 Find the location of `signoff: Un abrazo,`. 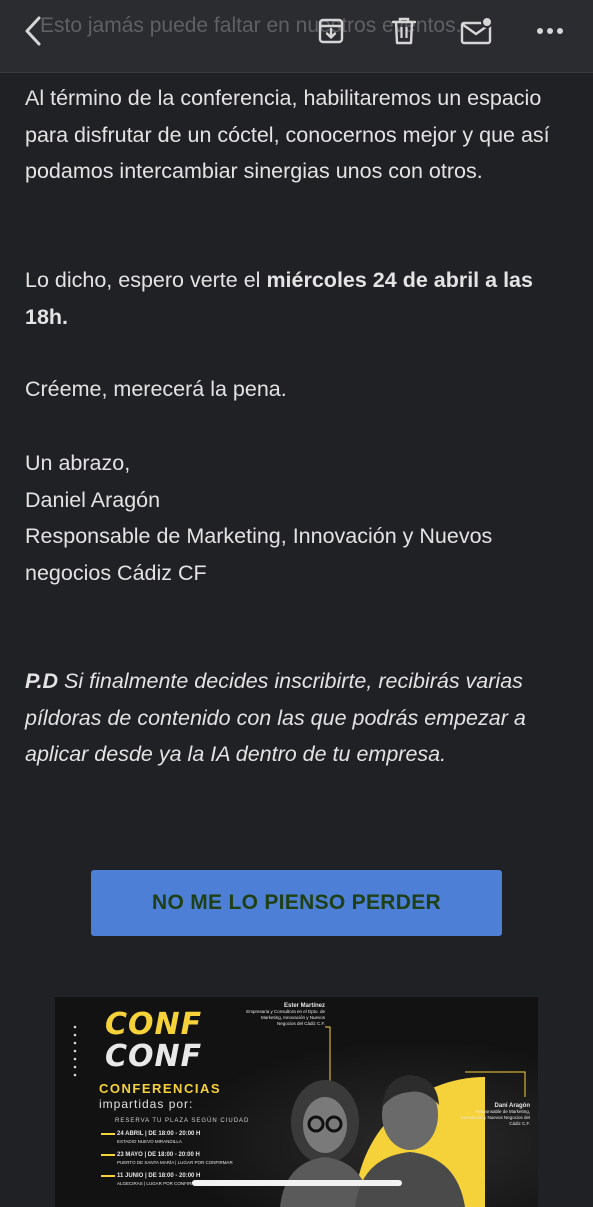

signoff: Un abrazo, is located at coordinates (78, 463).